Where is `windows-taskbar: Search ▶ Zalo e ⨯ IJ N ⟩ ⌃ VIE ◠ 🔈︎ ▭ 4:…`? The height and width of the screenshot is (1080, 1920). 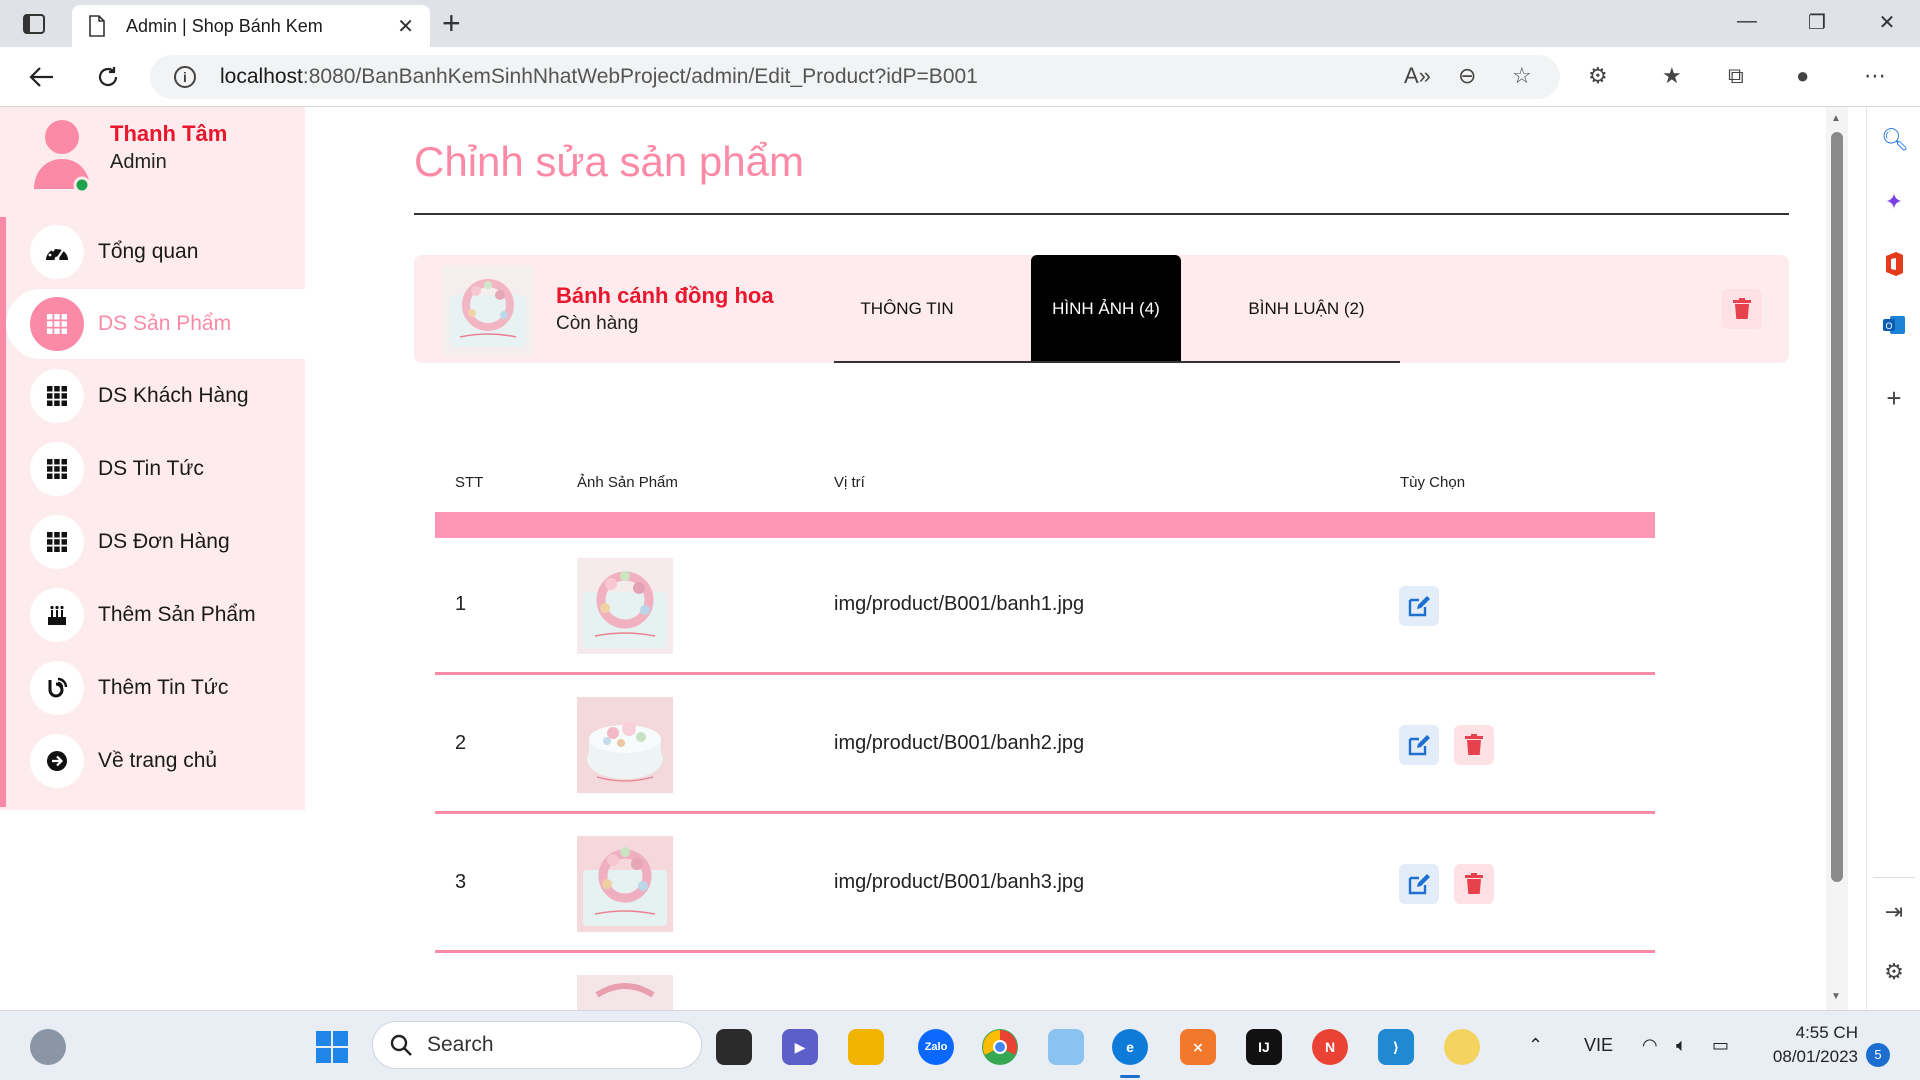
windows-taskbar: Search ▶ Zalo e ⨯ IJ N ⟩ ⌃ VIE ◠ 🔈︎ ▭ 4:… is located at coordinates (960, 1045).